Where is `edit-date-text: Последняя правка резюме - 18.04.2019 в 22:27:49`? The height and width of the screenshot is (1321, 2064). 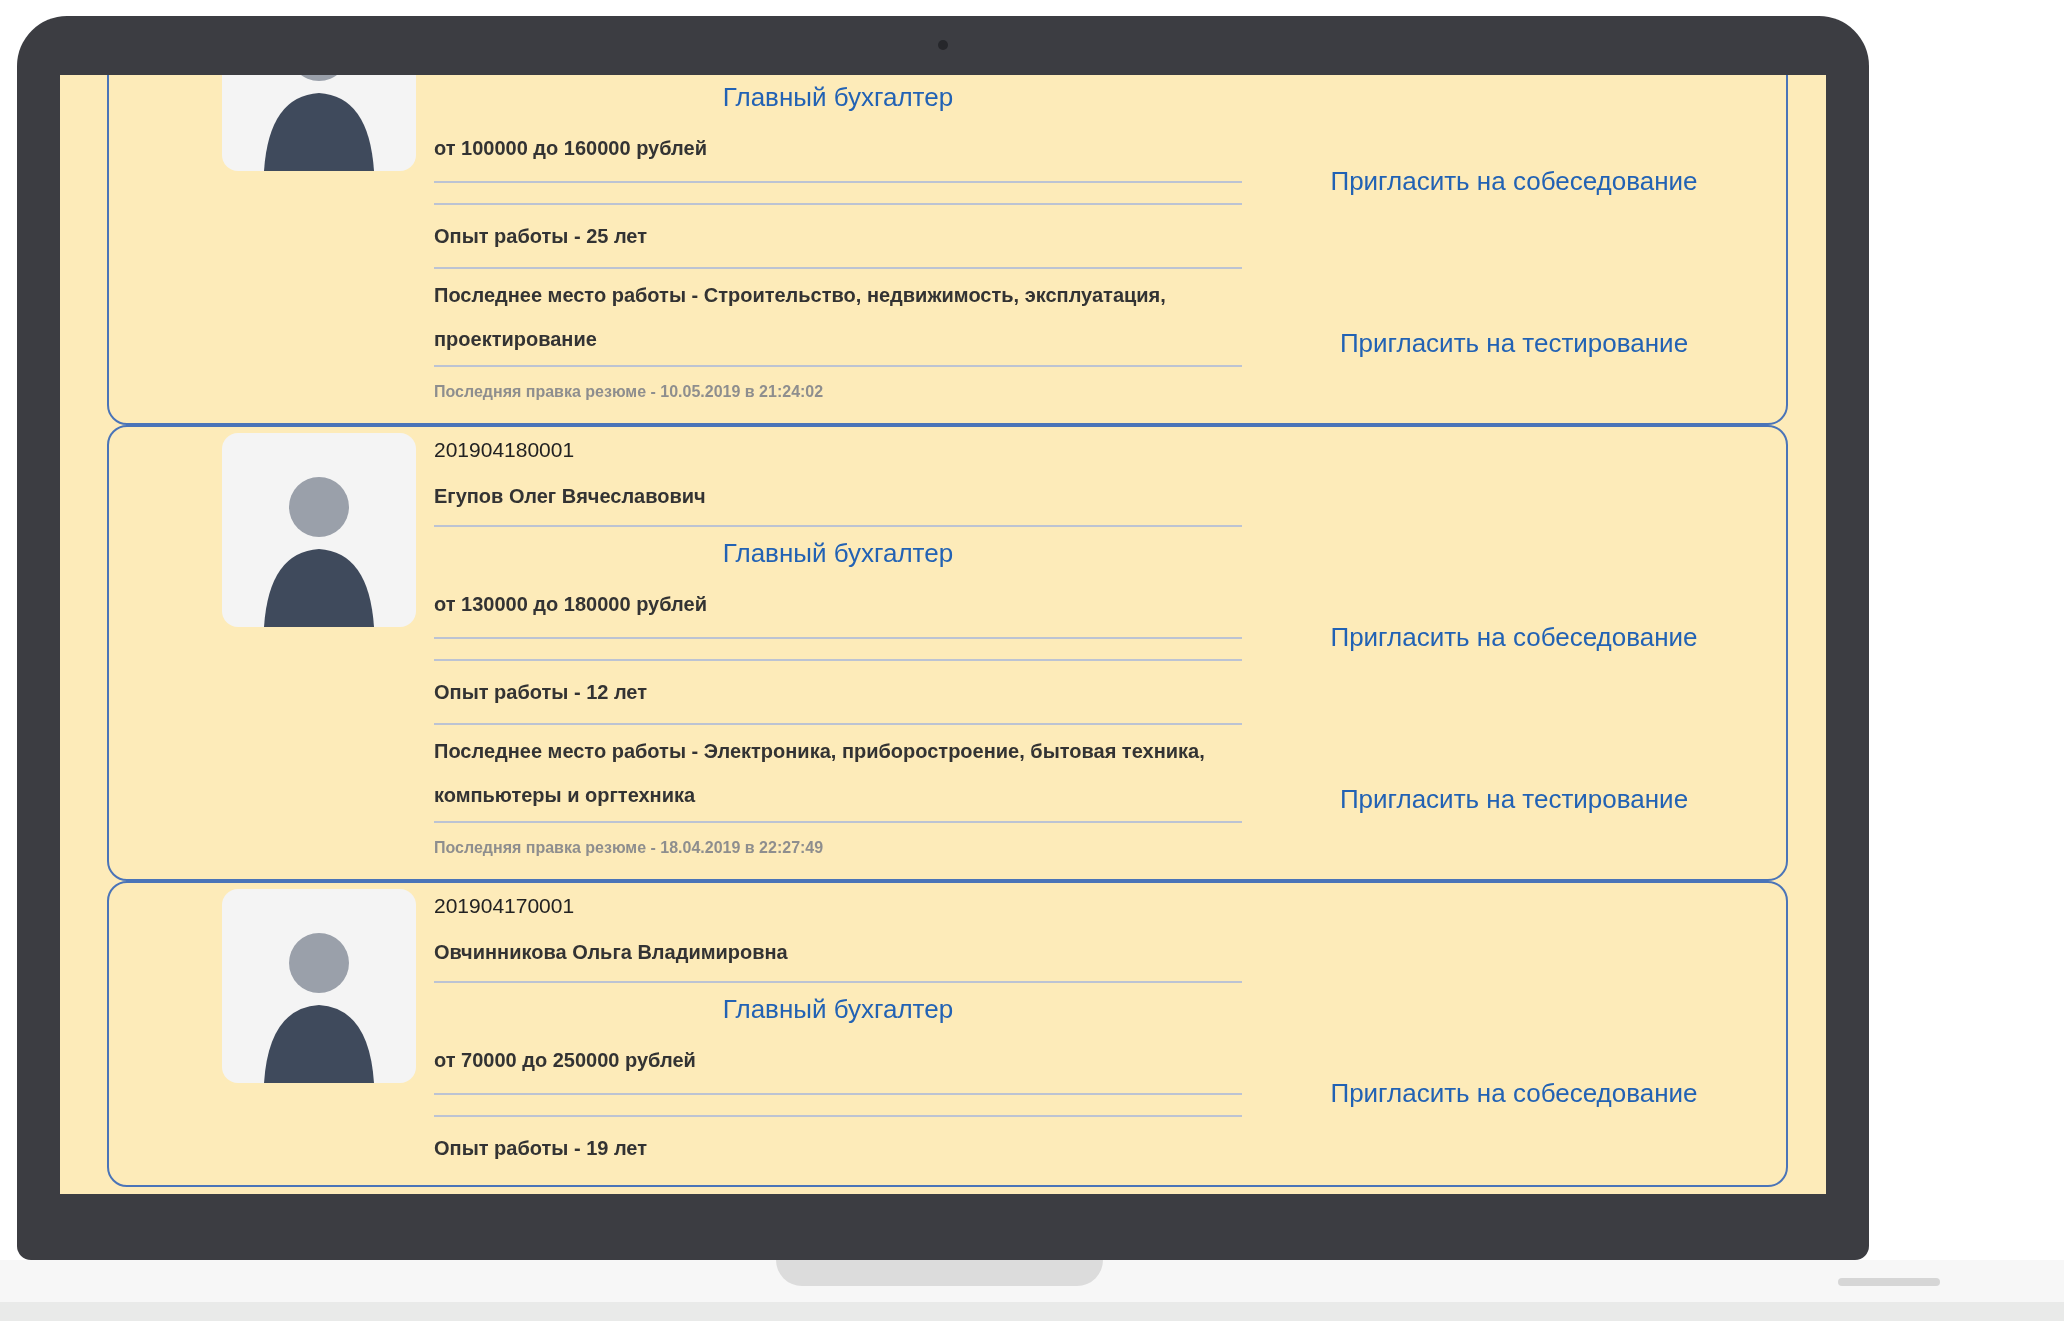 edit-date-text: Последняя правка резюме - 18.04.2019 в 22:27:49 is located at coordinates (629, 848).